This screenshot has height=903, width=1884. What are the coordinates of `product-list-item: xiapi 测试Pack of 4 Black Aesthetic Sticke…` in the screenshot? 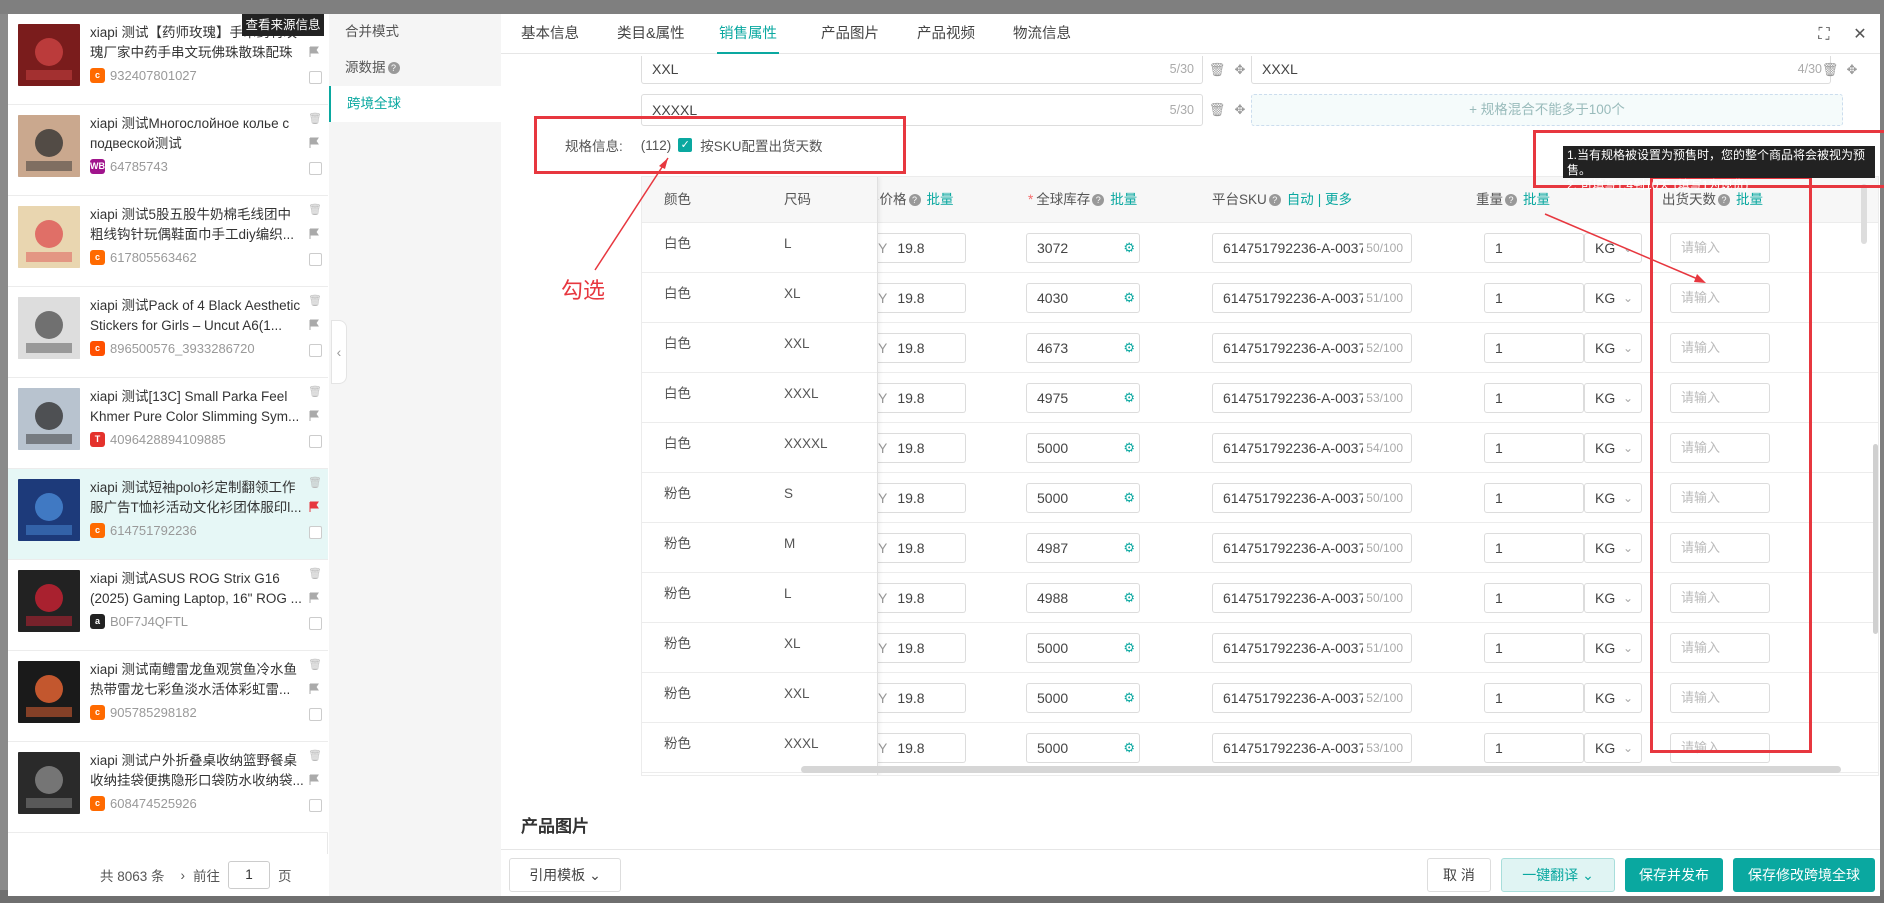 It's located at (168, 332).